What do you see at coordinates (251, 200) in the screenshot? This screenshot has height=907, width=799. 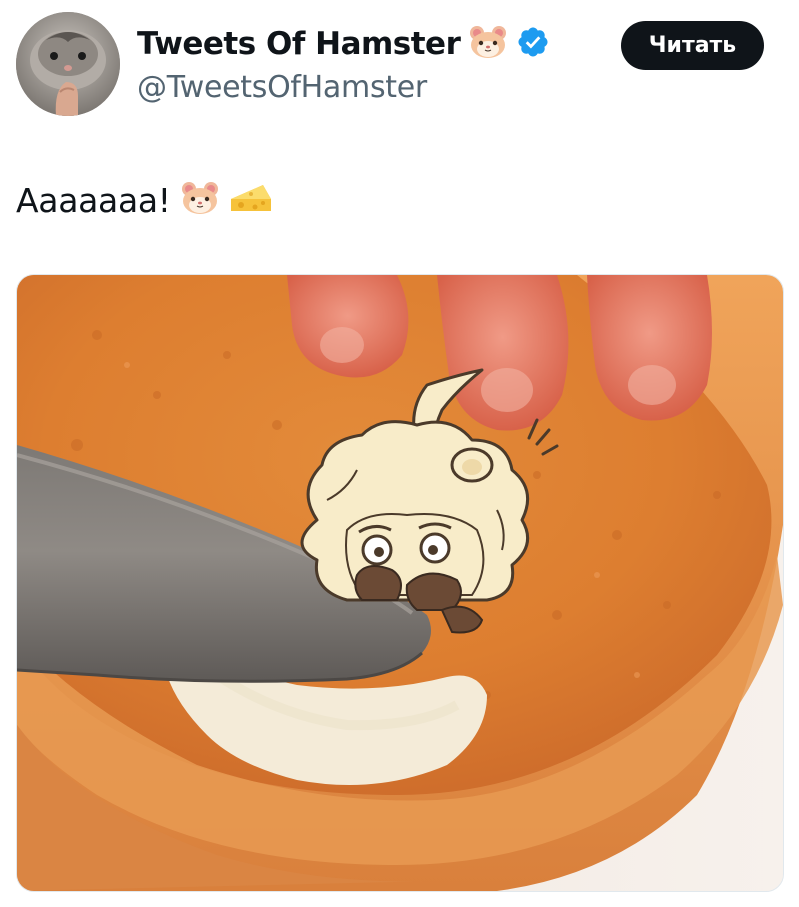 I see `cheese-wedge-emoji-icon` at bounding box center [251, 200].